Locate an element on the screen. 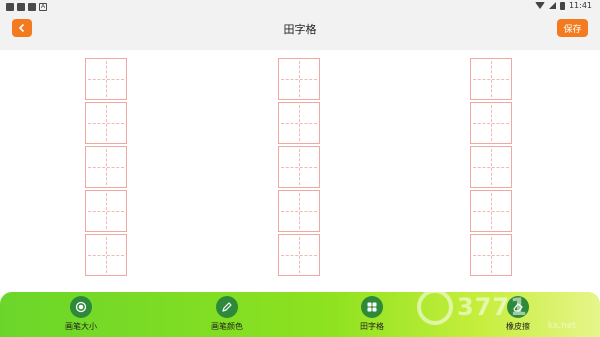  sim-badge-icon: A is located at coordinates (43, 7).